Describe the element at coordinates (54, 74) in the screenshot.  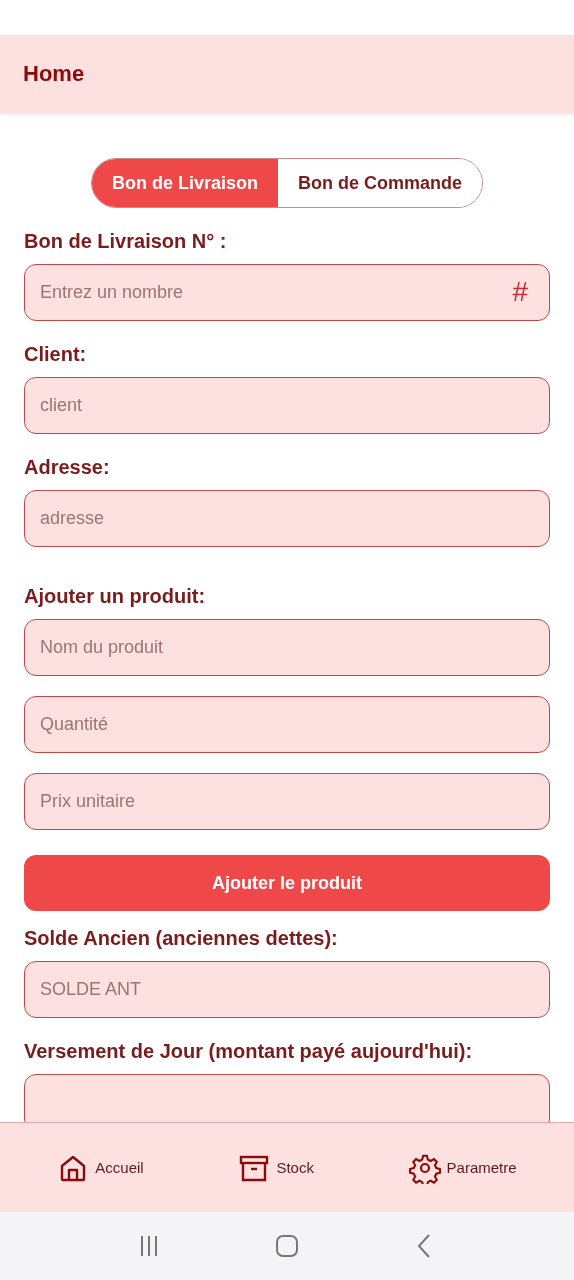
I see `page-title: Home` at that location.